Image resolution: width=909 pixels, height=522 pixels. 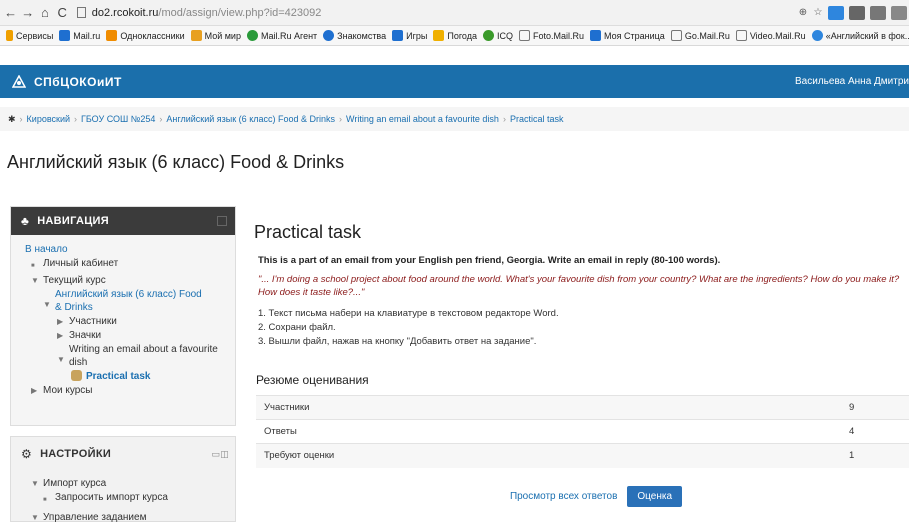 I want to click on table-row: Ответы 4, so click(x=582, y=431).